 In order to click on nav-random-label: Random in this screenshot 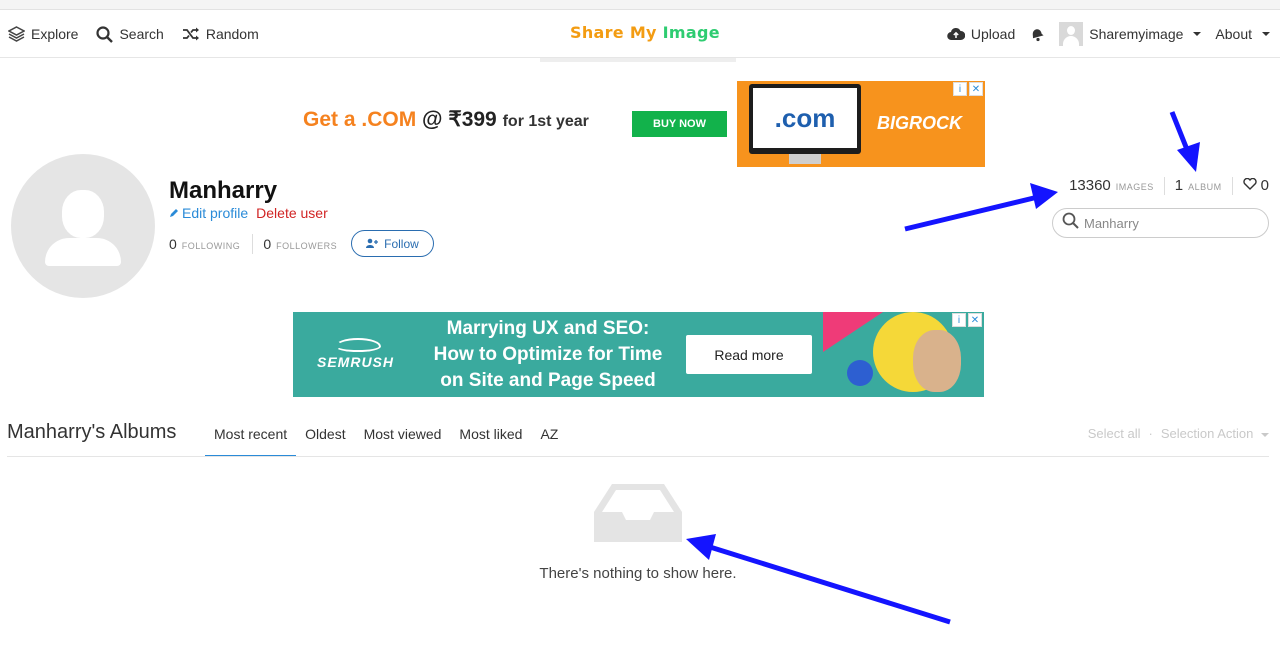, I will do `click(232, 34)`.